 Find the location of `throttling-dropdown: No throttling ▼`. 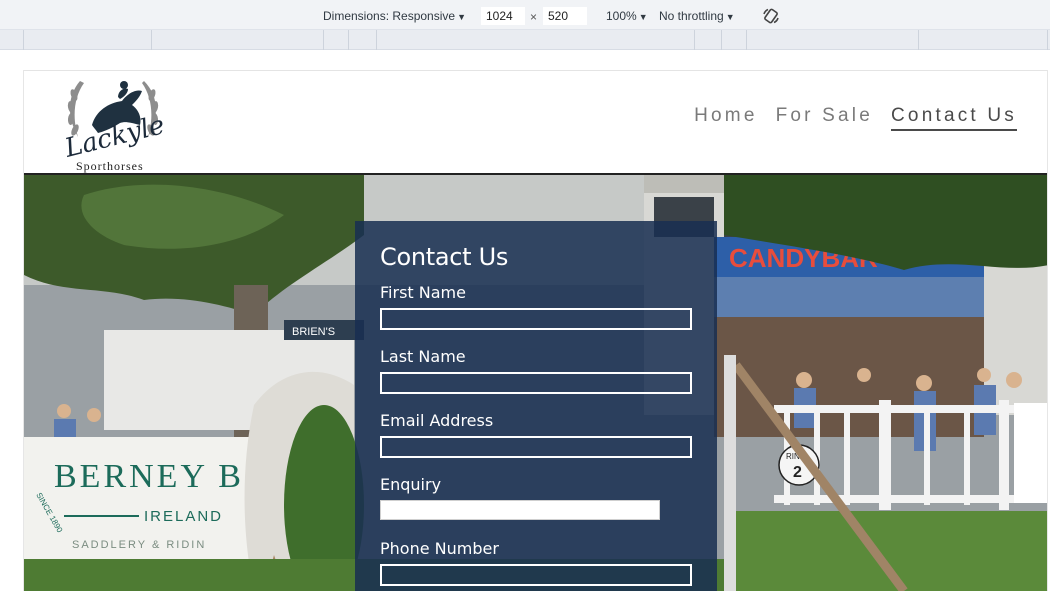

throttling-dropdown: No throttling ▼ is located at coordinates (697, 16).